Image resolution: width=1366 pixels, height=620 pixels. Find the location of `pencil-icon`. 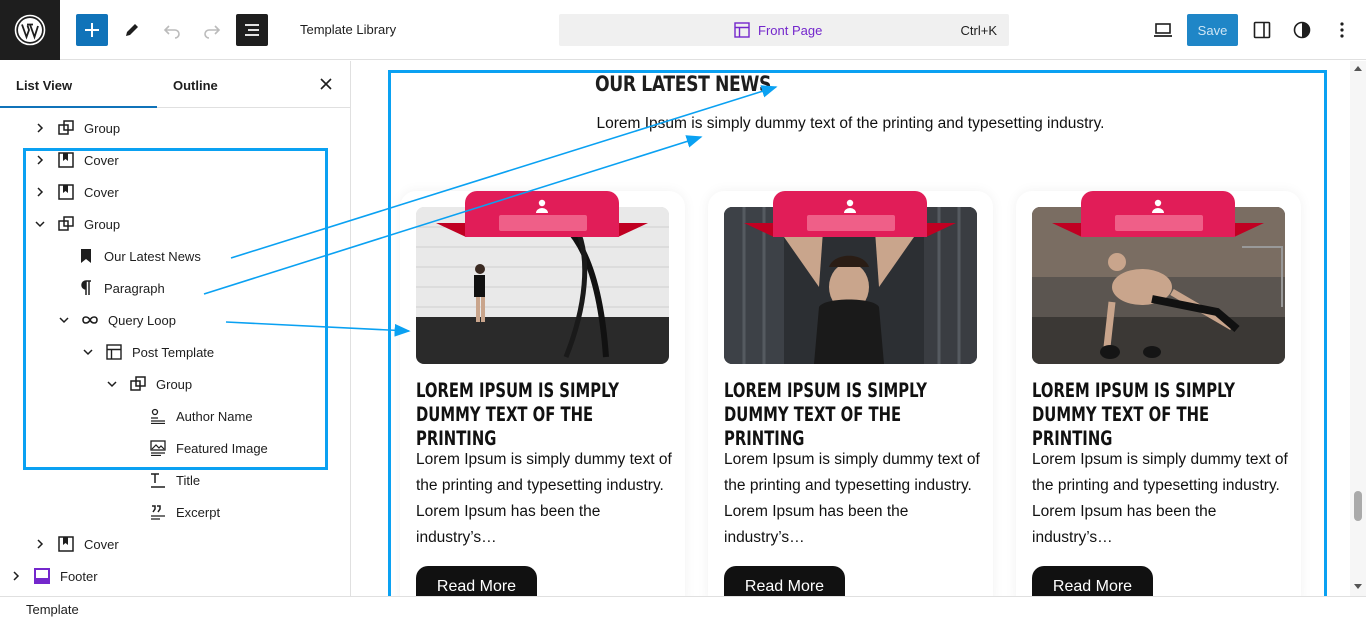

pencil-icon is located at coordinates (132, 30).